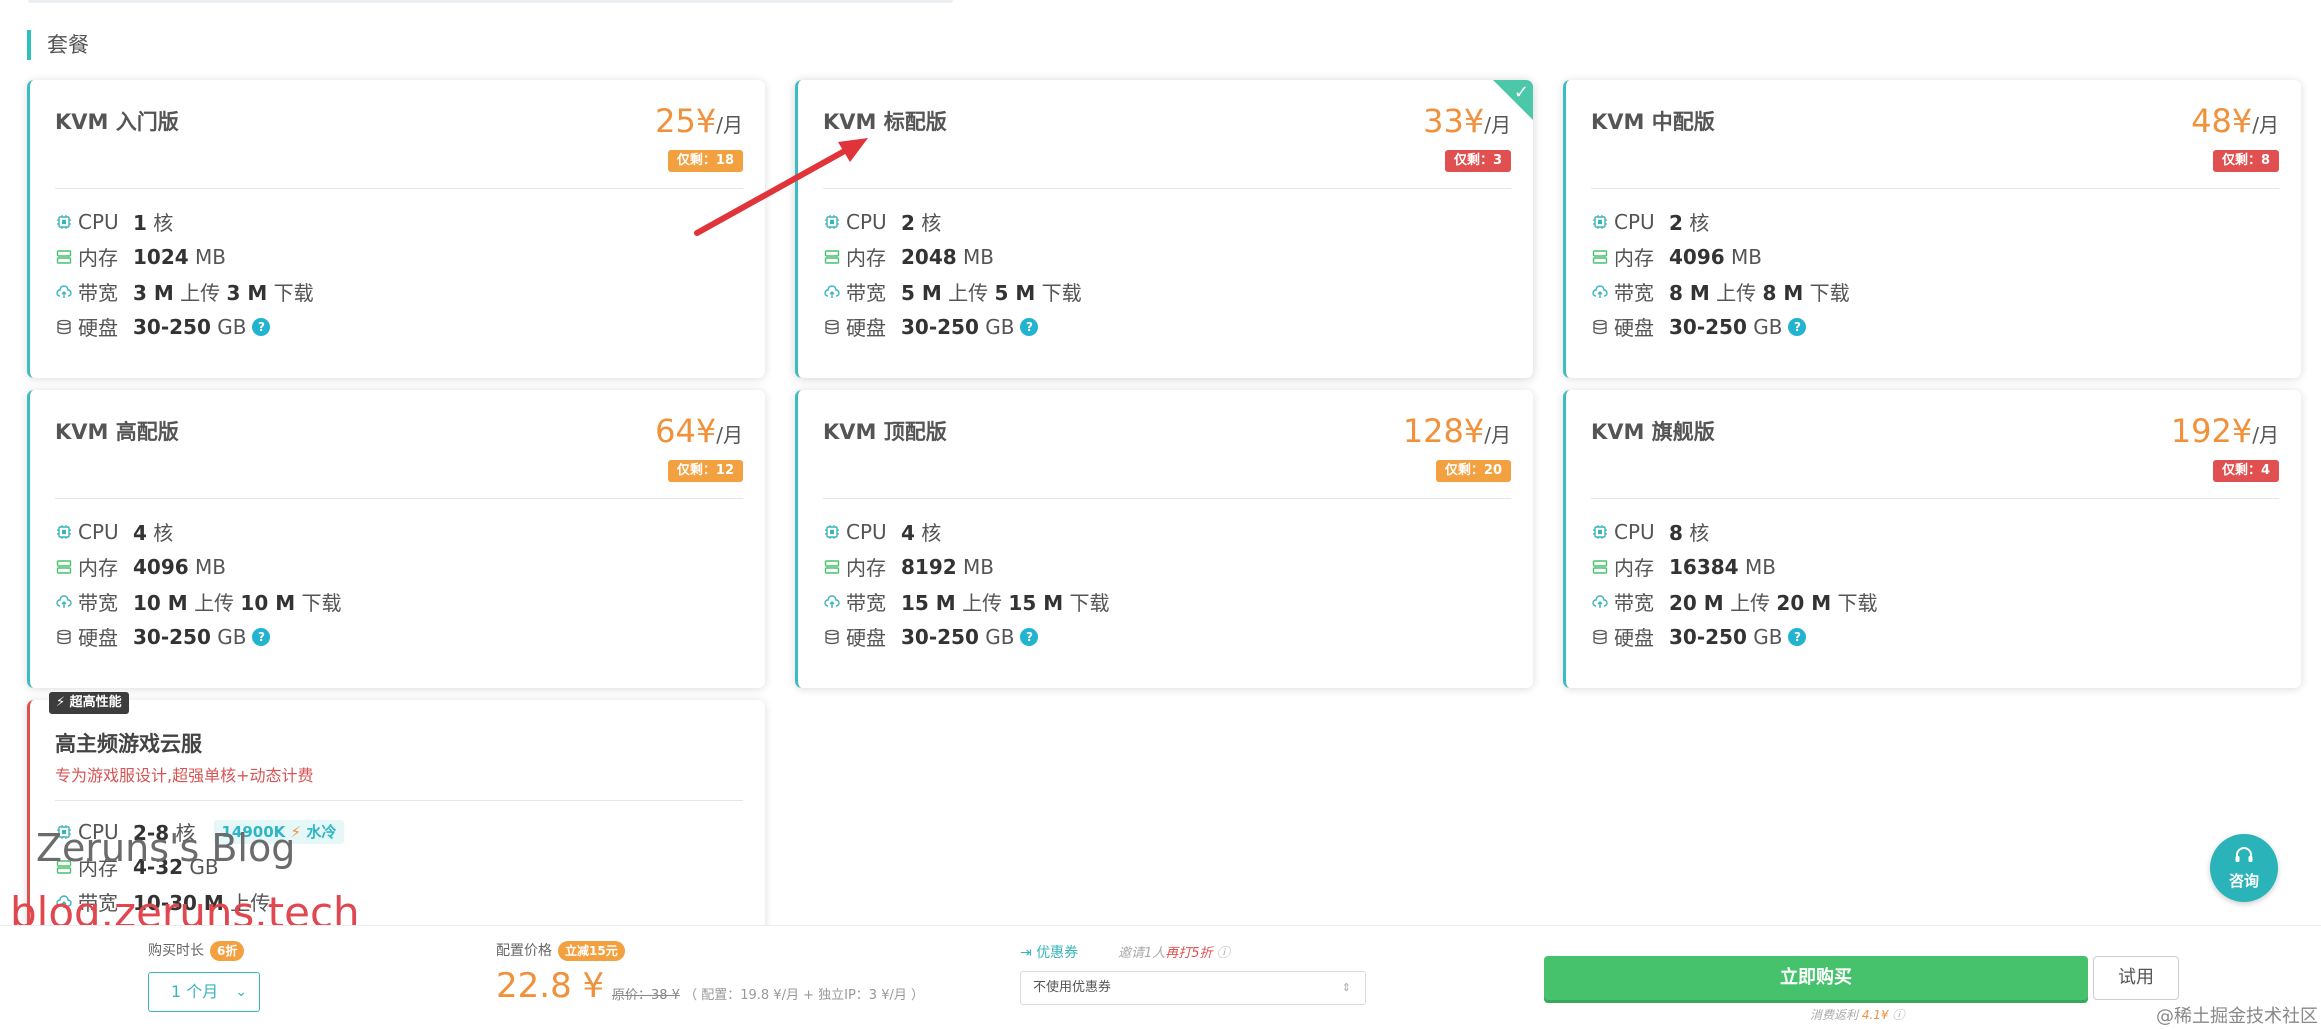  Describe the element at coordinates (2244, 868) in the screenshot. I see `consult-button: 咨询` at that location.